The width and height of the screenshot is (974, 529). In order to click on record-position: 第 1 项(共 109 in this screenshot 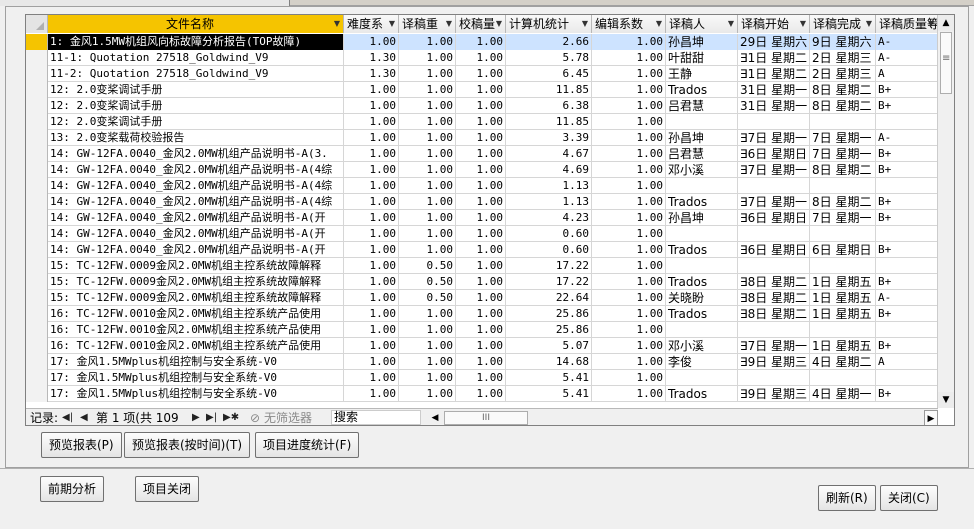, I will do `click(137, 417)`.